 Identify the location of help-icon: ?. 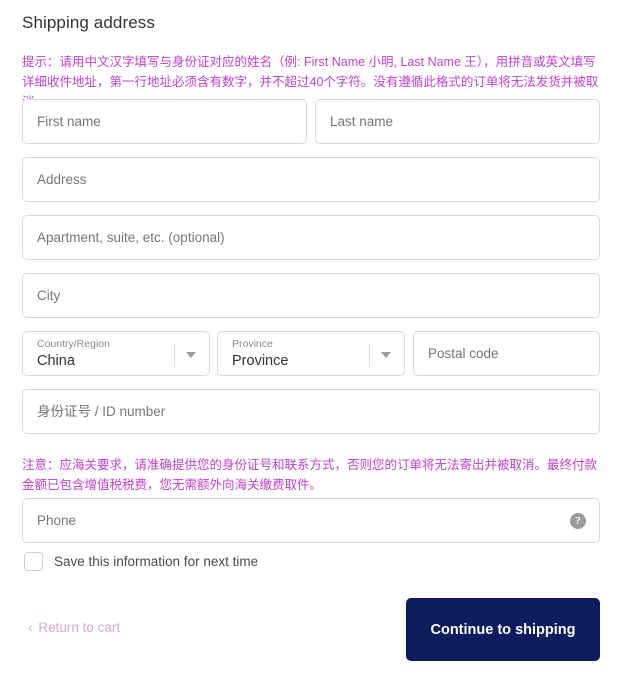
(578, 520).